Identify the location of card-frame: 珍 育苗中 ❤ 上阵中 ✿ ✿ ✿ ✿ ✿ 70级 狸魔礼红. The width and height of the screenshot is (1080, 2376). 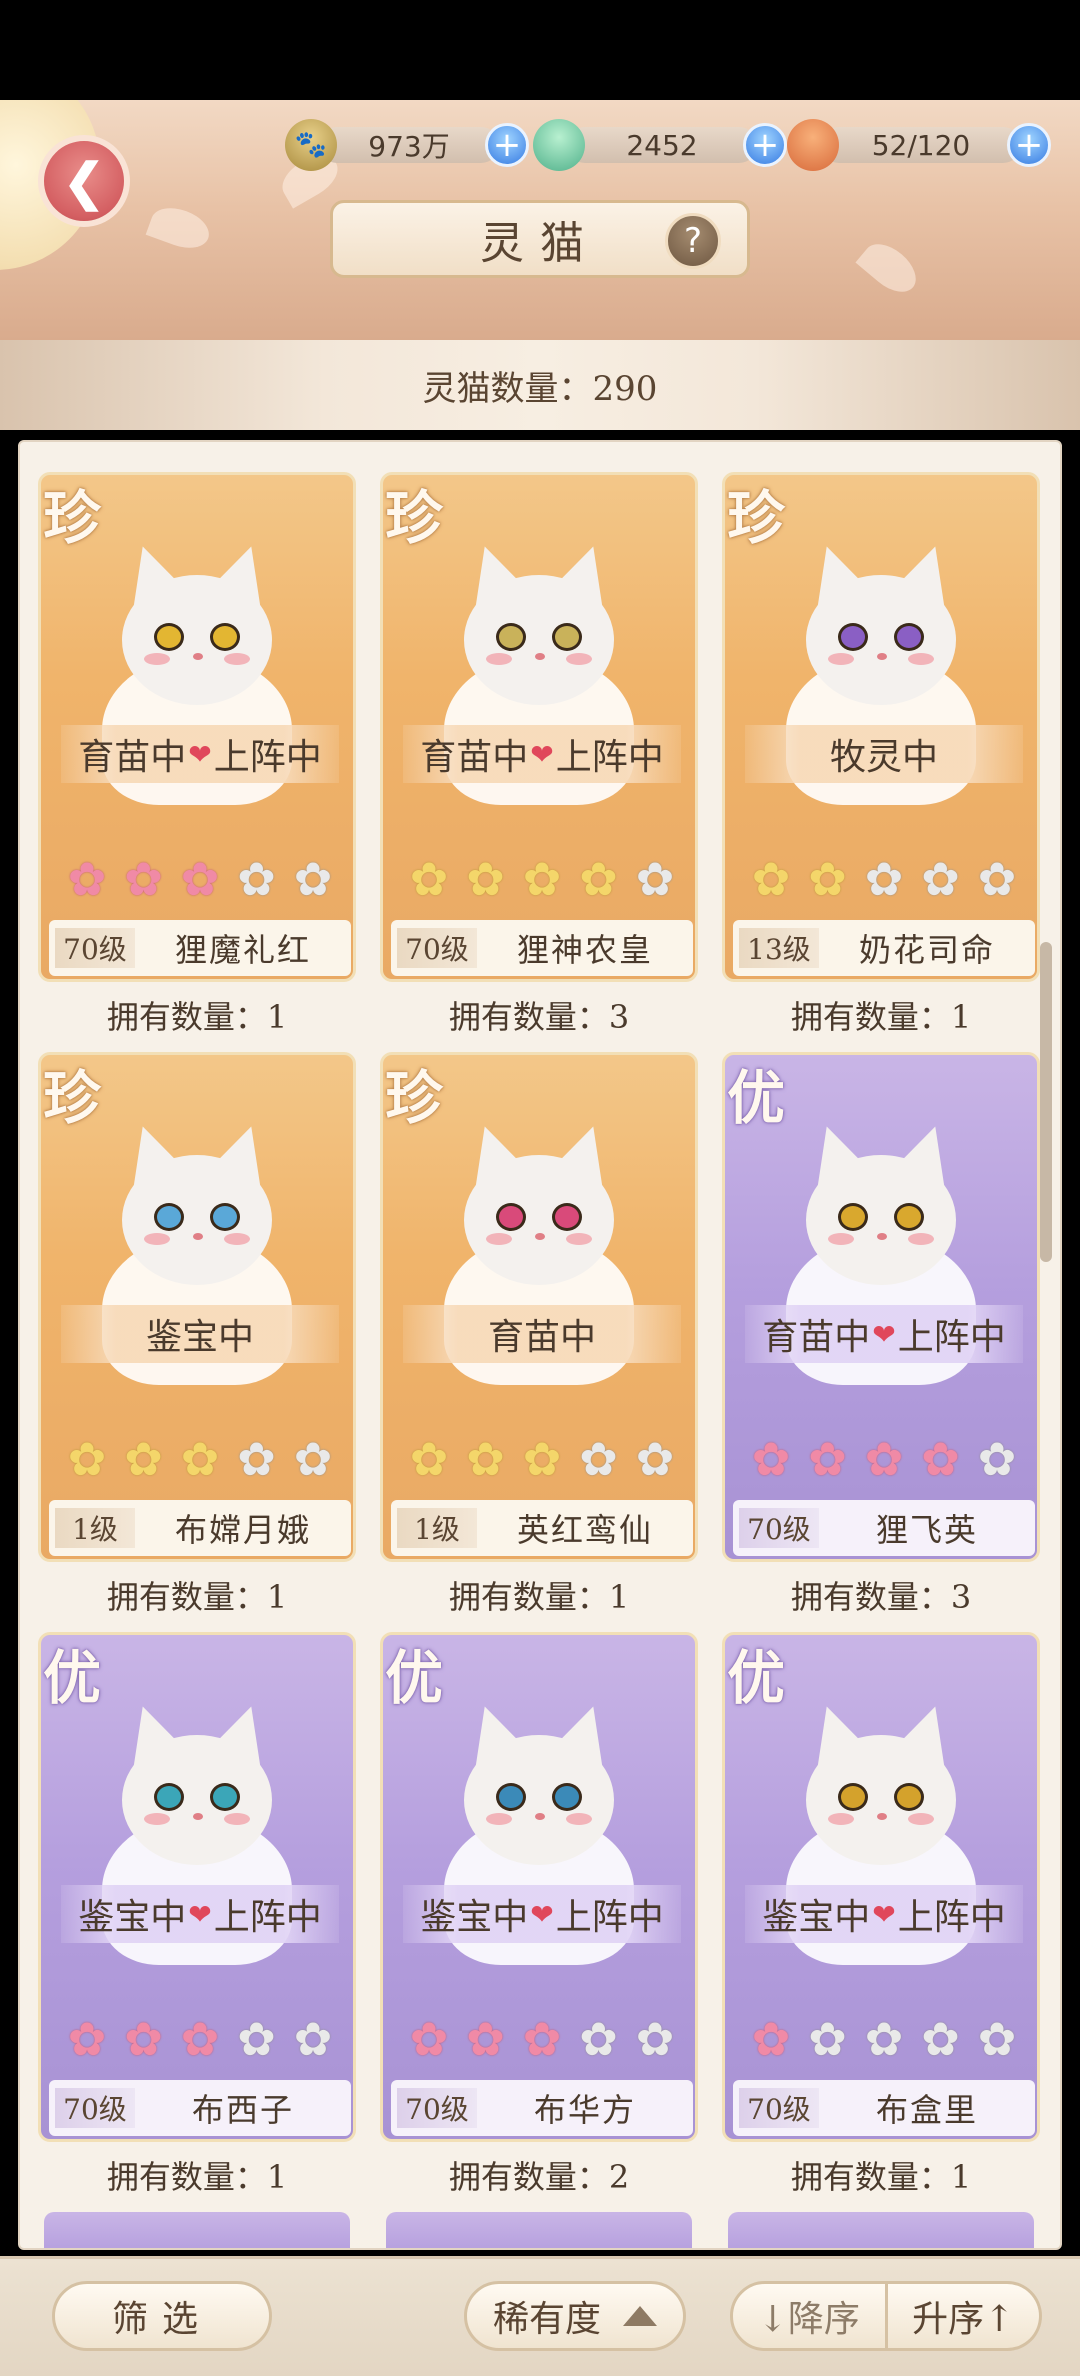
(197, 727).